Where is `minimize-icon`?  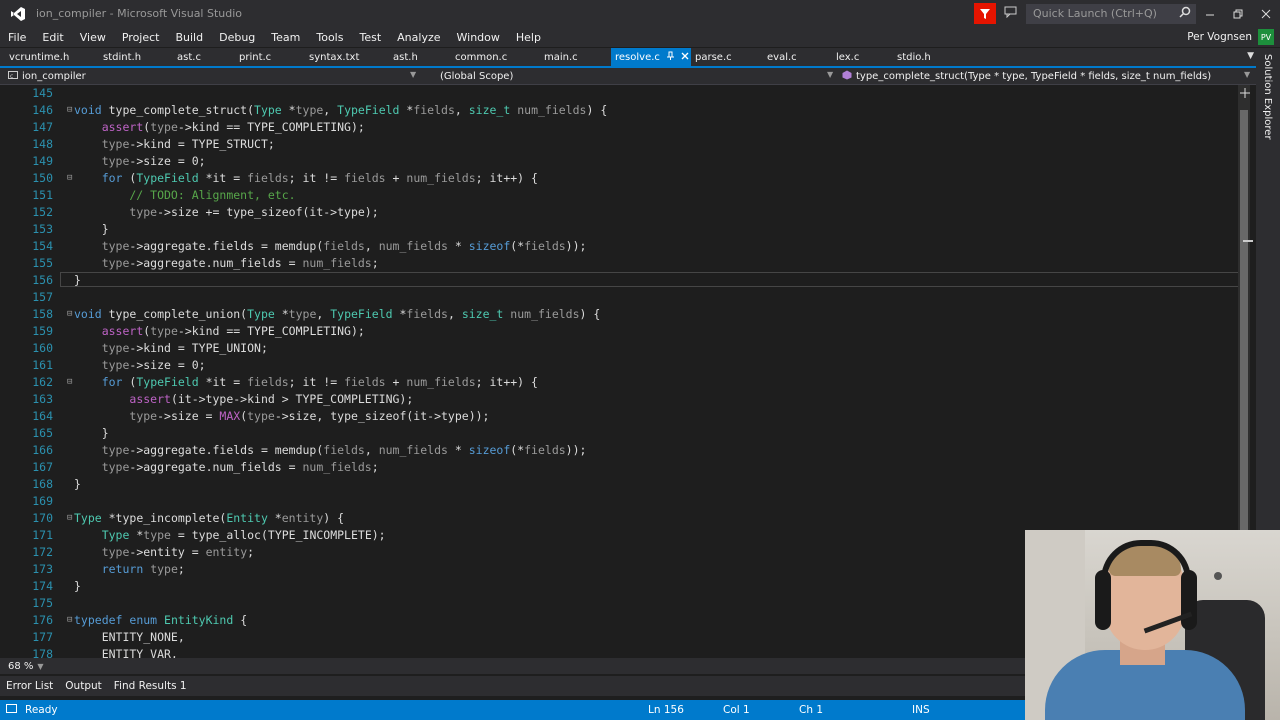
minimize-icon is located at coordinates (1210, 13).